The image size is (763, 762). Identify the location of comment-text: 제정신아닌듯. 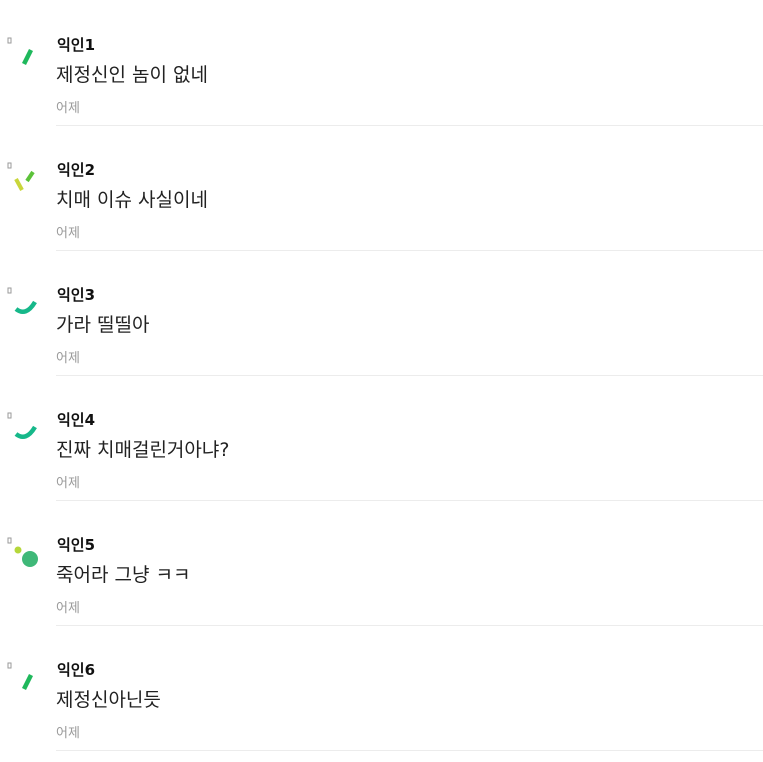
(108, 700).